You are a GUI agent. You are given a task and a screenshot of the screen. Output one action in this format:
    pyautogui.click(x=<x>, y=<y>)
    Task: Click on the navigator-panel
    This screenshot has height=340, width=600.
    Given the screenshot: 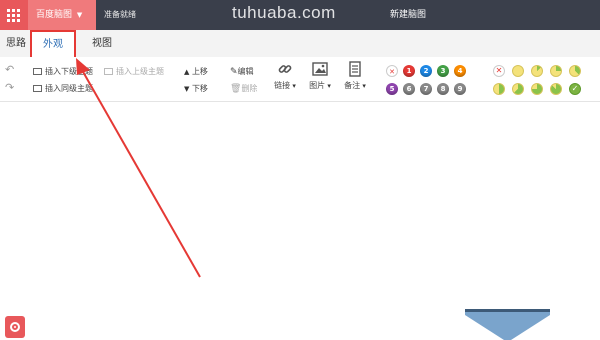 What is the action you would take?
    pyautogui.click(x=507, y=324)
    